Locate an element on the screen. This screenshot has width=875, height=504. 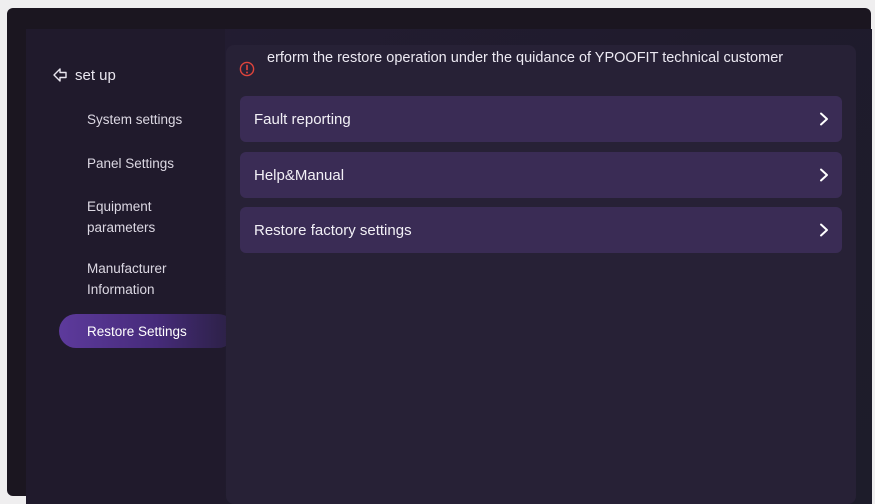
help-manual-row: Help&Manual is located at coordinates (541, 175).